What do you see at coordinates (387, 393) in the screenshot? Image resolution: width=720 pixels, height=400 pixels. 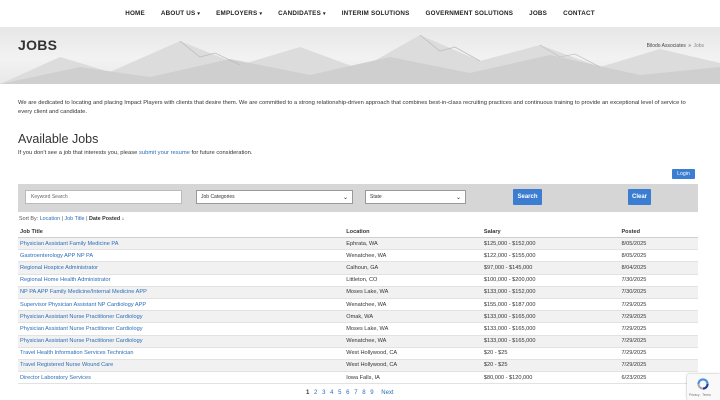 I see `next-page-link: Next` at bounding box center [387, 393].